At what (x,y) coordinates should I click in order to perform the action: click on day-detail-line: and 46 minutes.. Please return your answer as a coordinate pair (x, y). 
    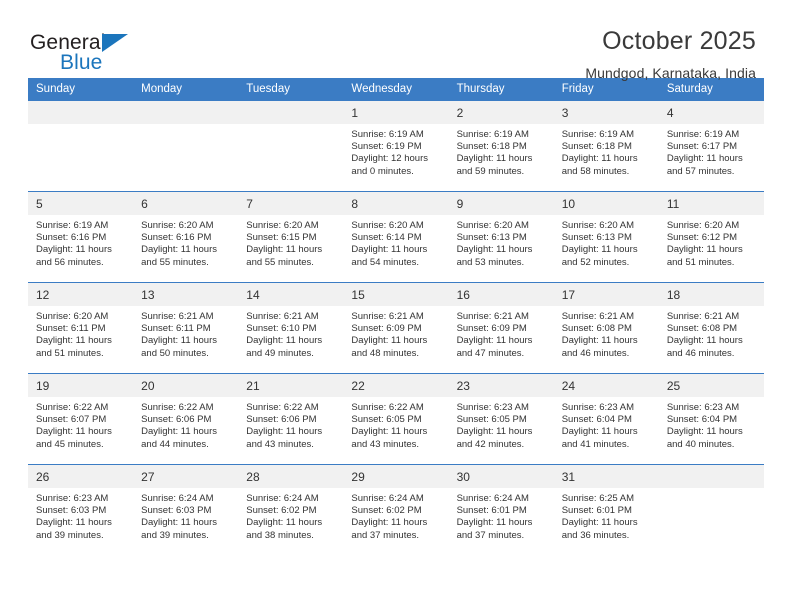
    Looking at the image, I should click on (700, 353).